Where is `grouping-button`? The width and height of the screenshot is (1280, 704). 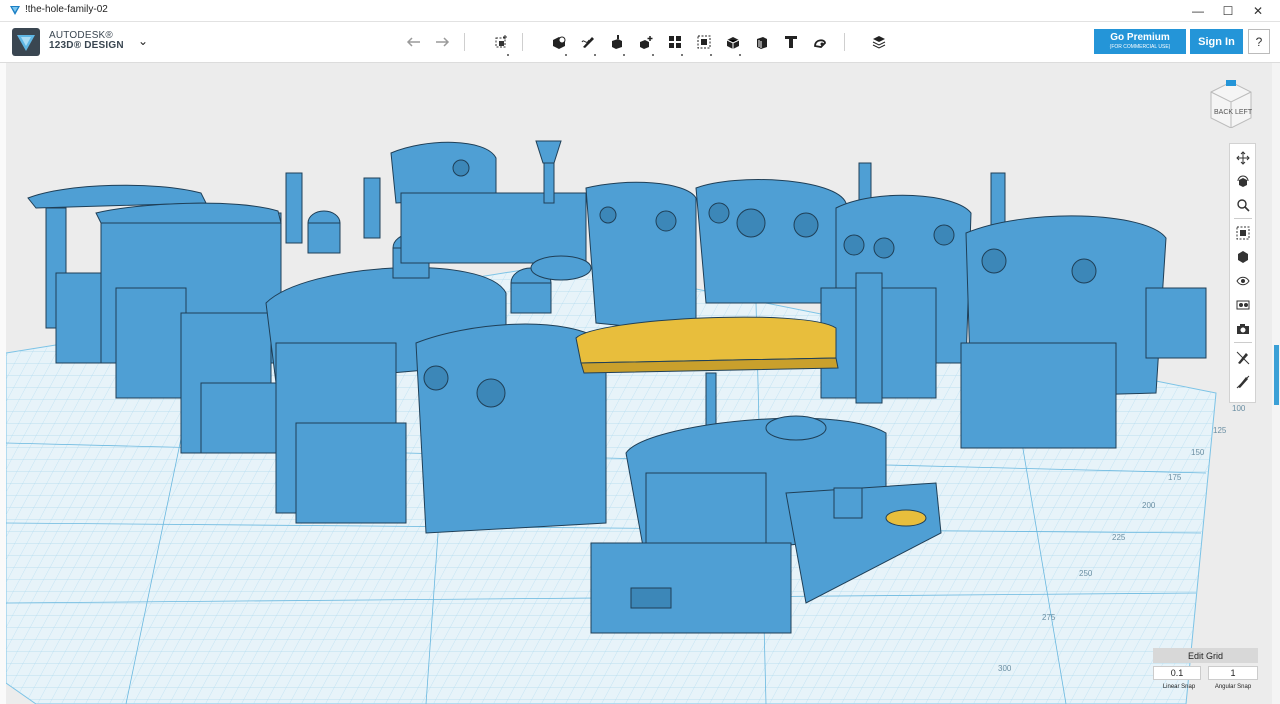
grouping-button is located at coordinates (704, 44).